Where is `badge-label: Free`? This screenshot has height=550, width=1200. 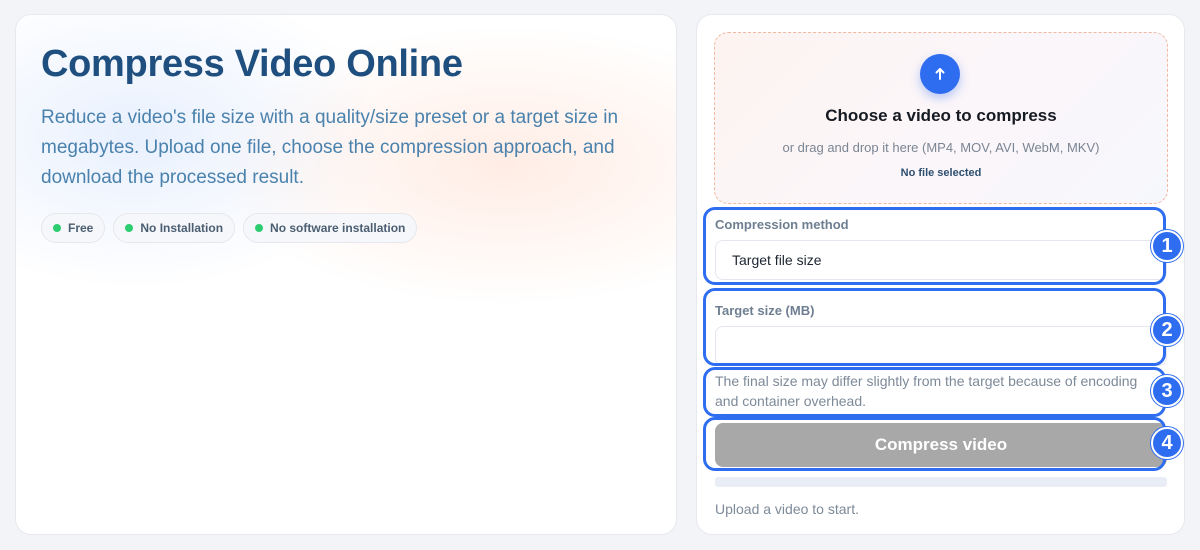 badge-label: Free is located at coordinates (81, 228).